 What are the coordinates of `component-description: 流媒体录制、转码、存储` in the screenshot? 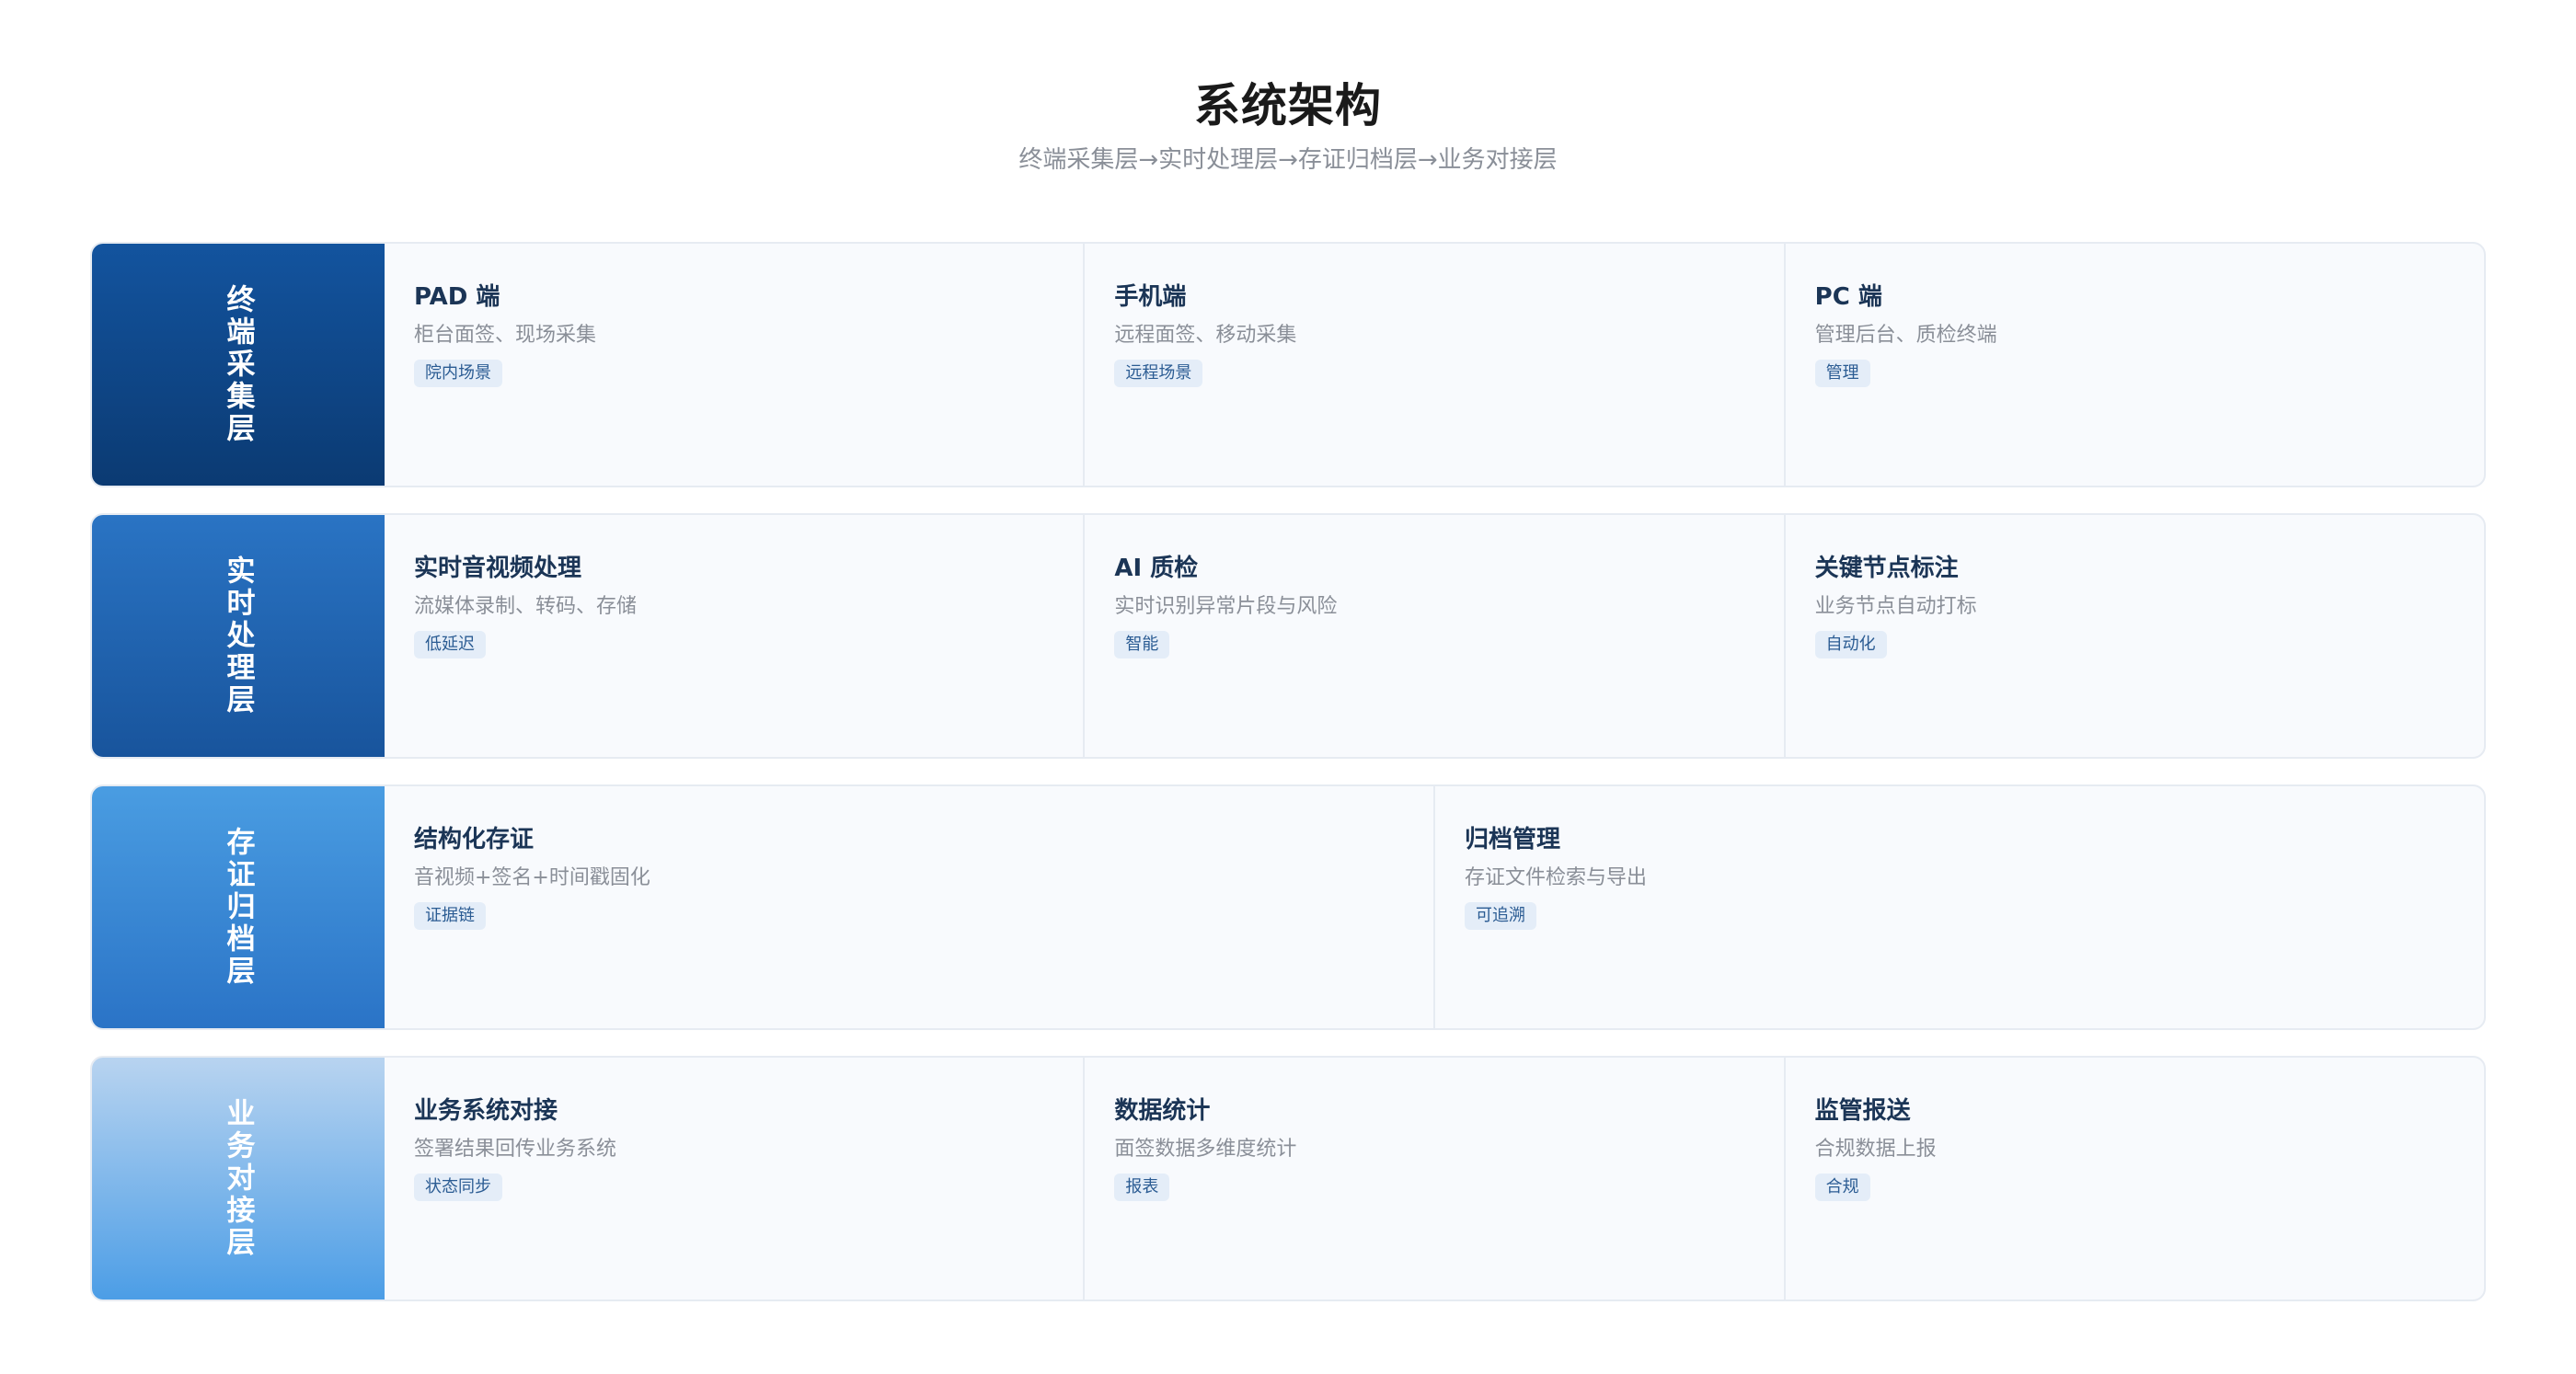 It's located at (526, 606).